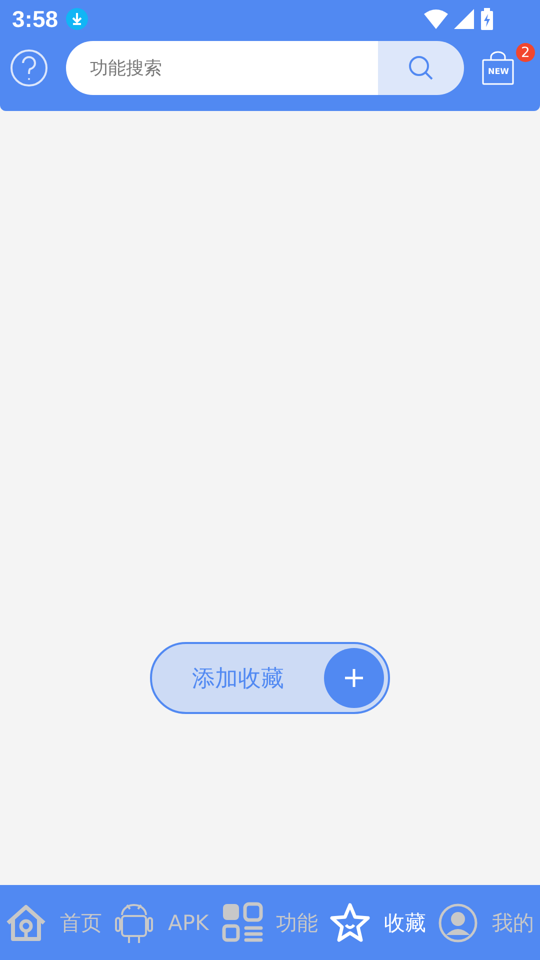 The height and width of the screenshot is (960, 540). What do you see at coordinates (464, 19) in the screenshot?
I see `signal-icon` at bounding box center [464, 19].